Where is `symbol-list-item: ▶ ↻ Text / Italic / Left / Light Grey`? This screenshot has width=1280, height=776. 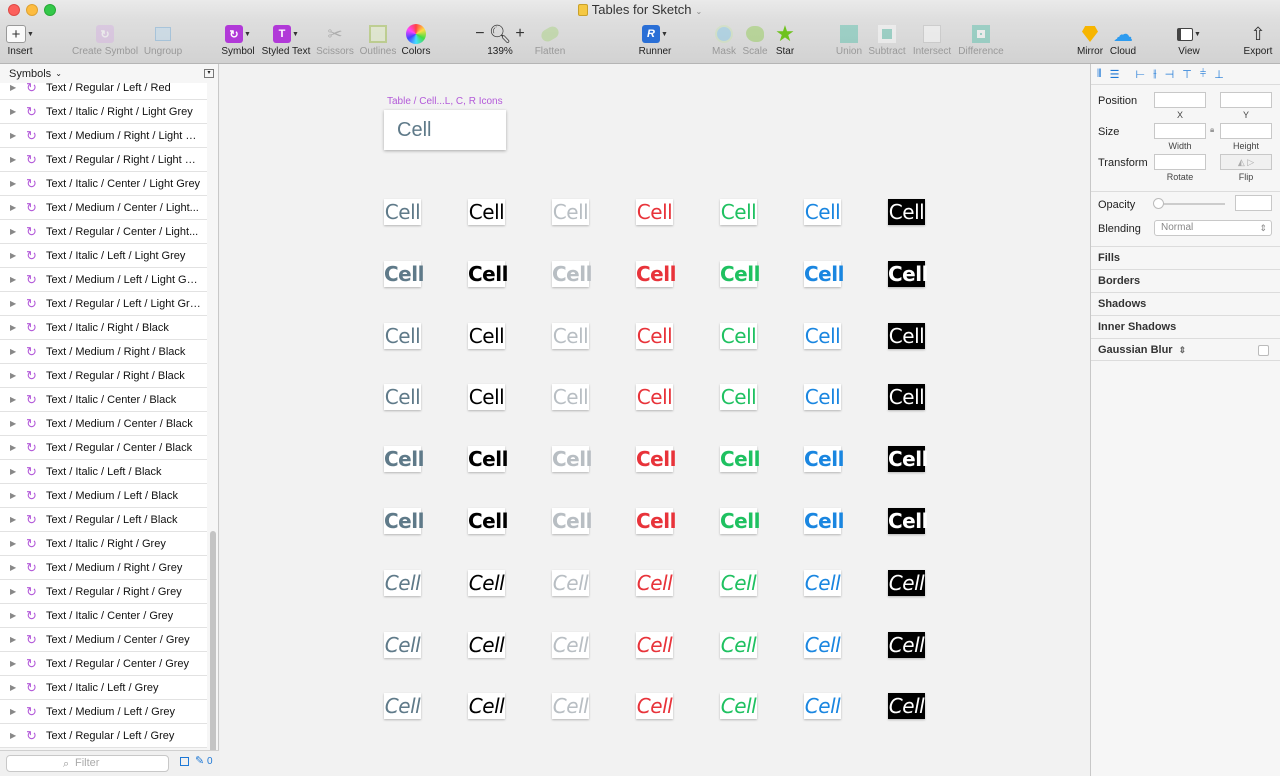
symbol-list-item: ▶ ↻ Text / Italic / Left / Light Grey is located at coordinates (103, 256).